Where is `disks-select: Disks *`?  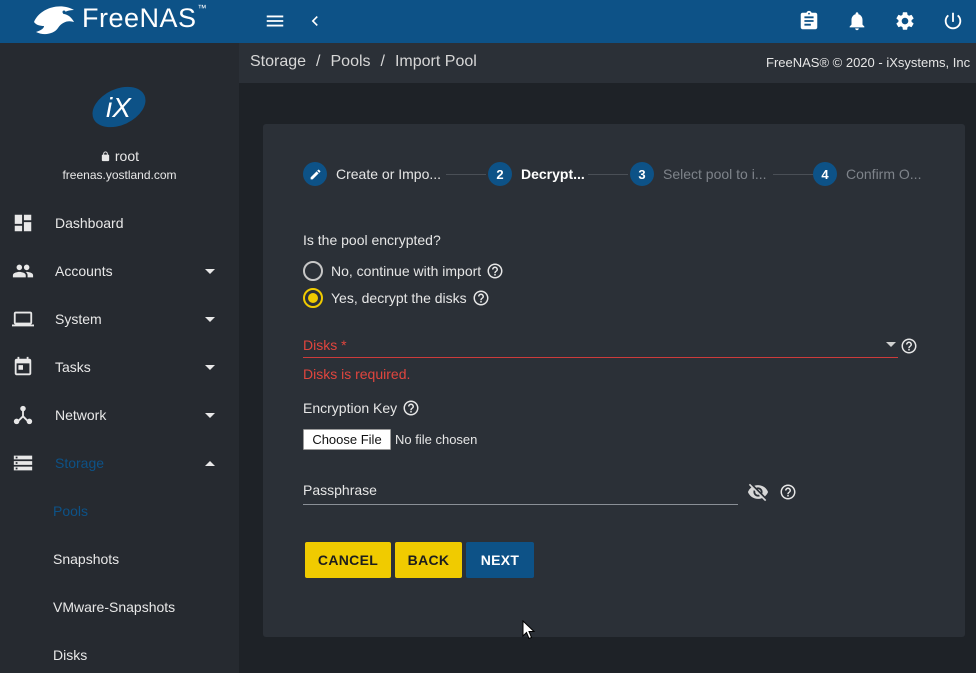 disks-select: Disks * is located at coordinates (600, 345).